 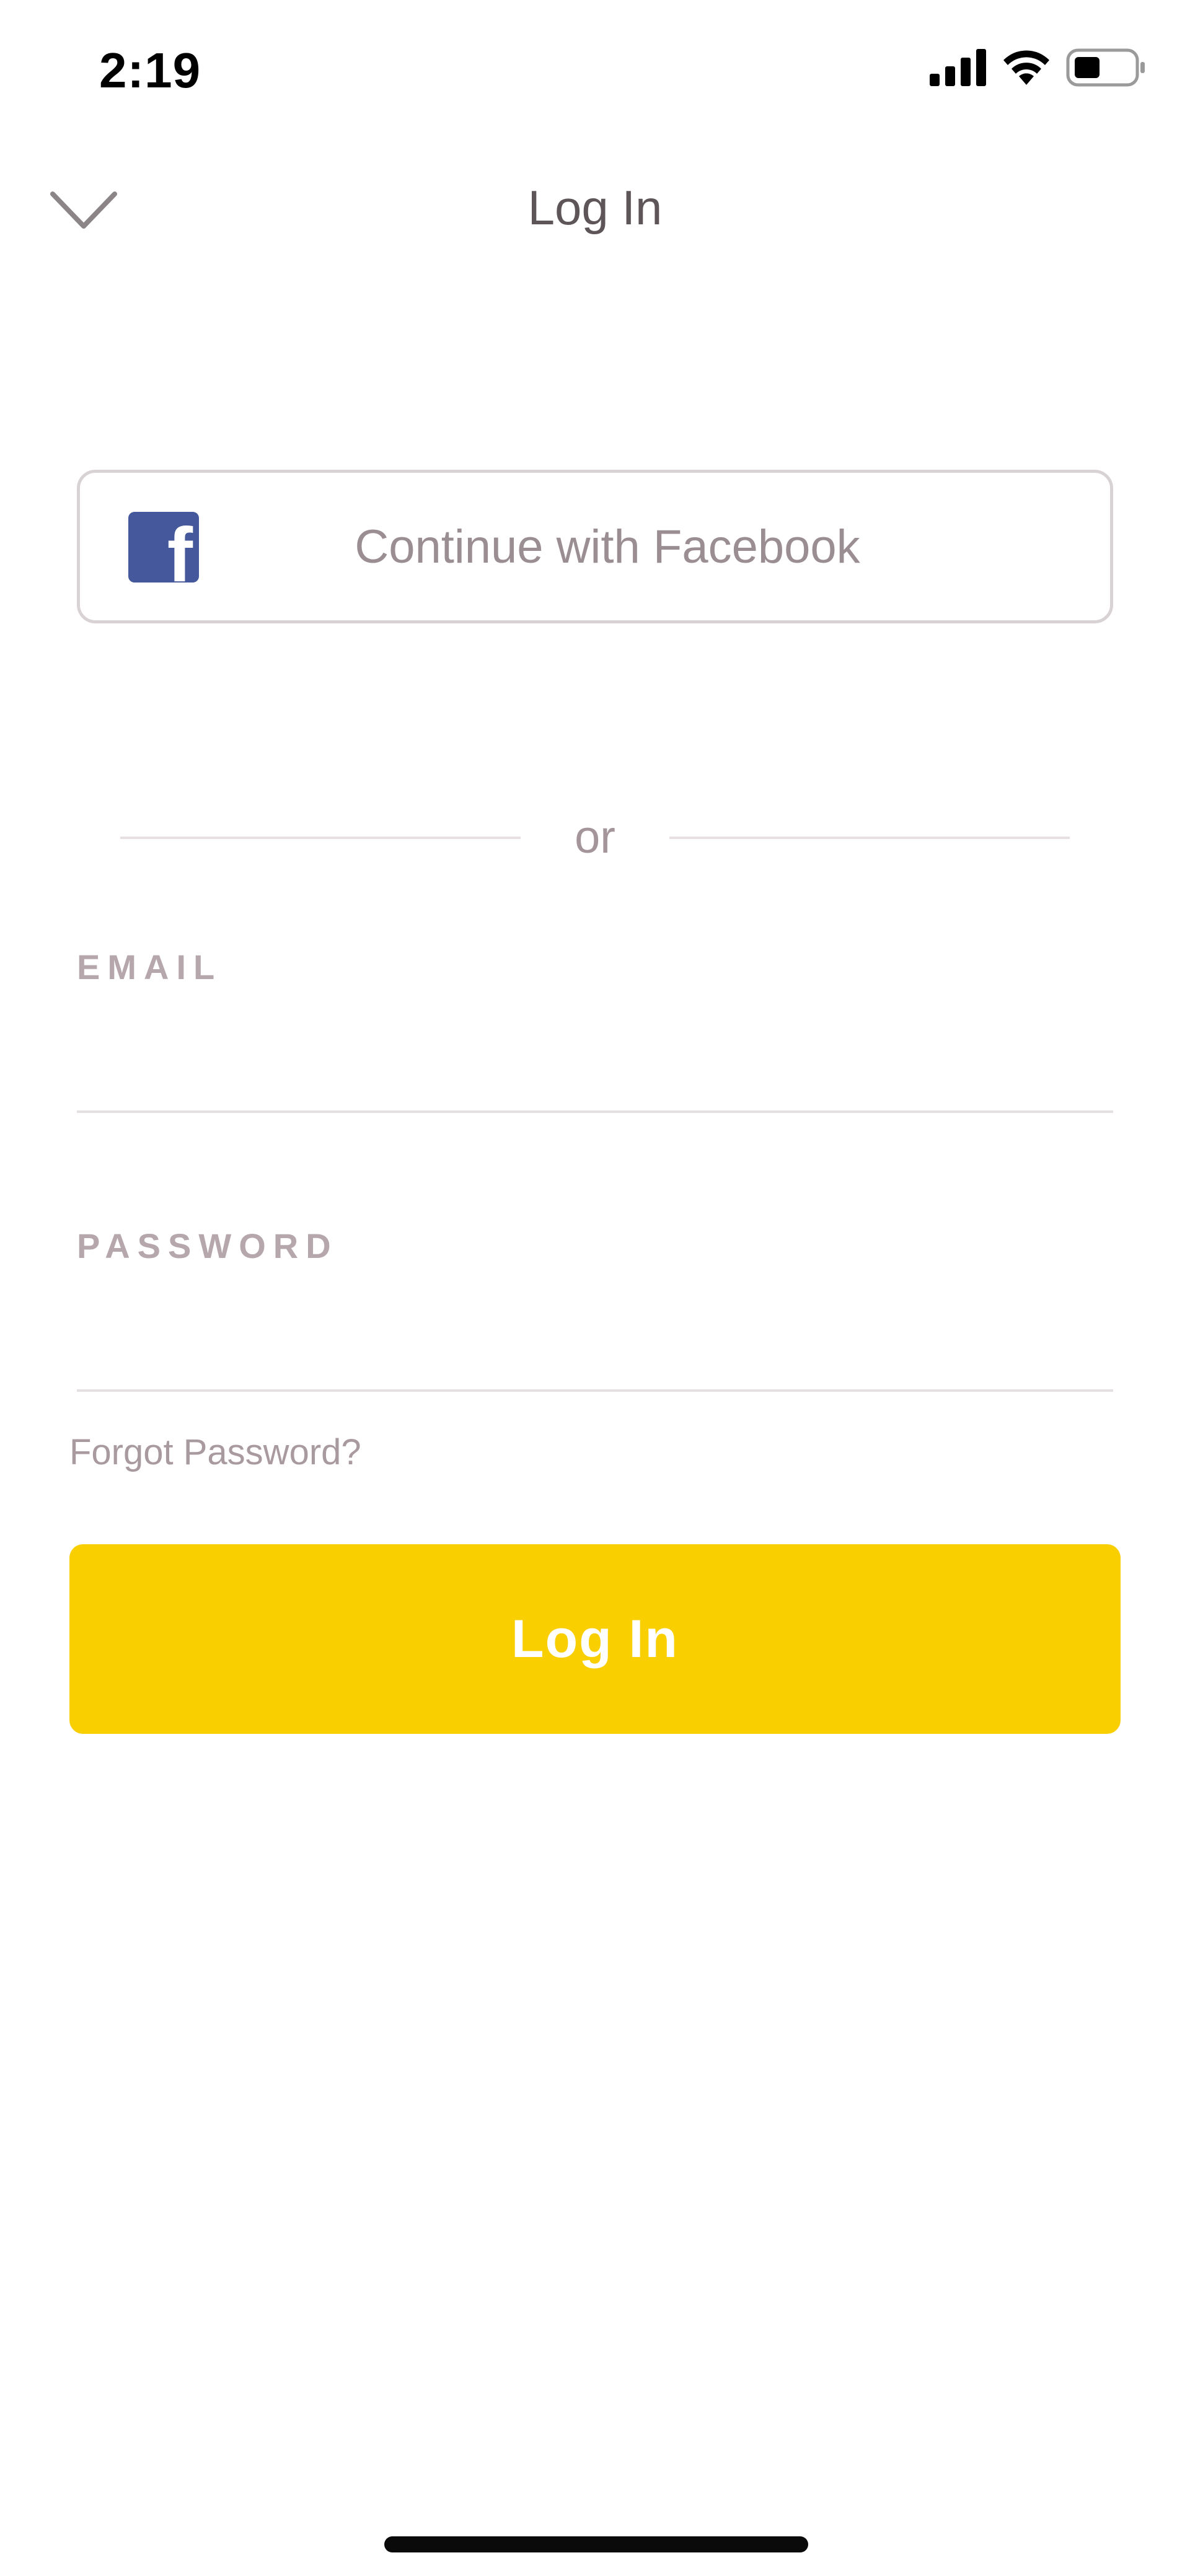 What do you see at coordinates (595, 207) in the screenshot?
I see `page-title: Log In` at bounding box center [595, 207].